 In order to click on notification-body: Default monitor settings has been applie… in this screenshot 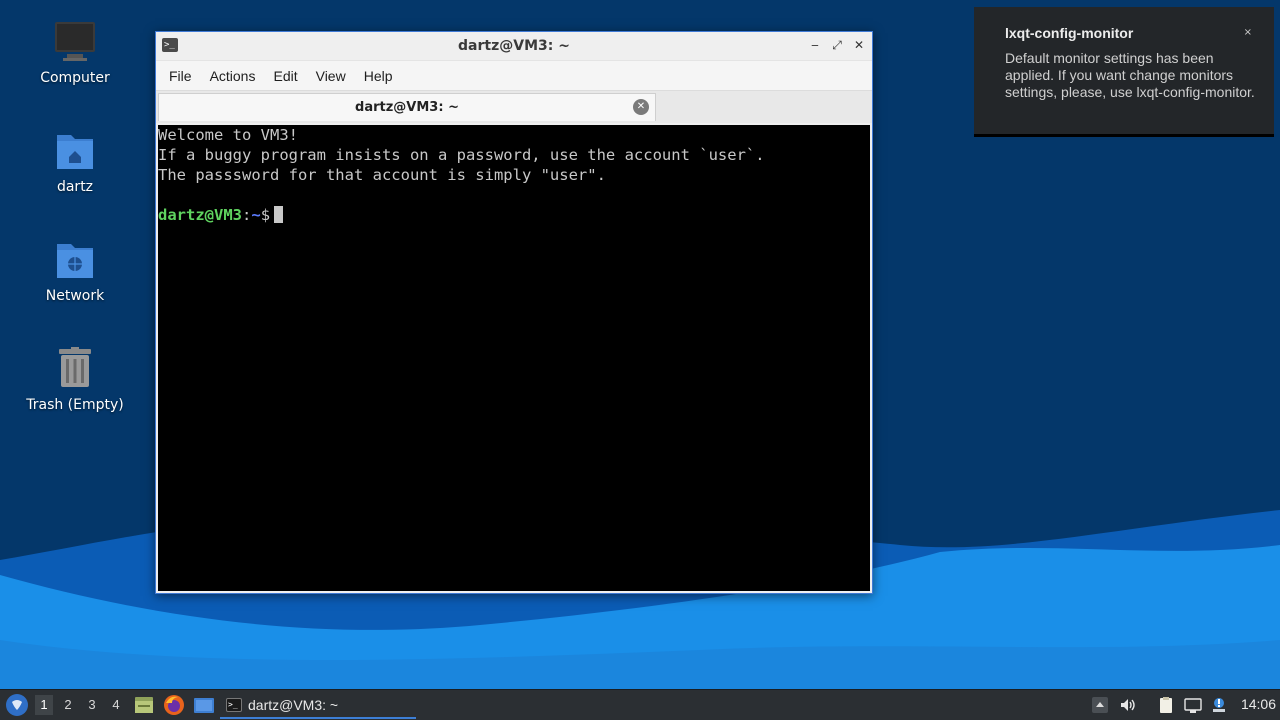, I will do `click(1130, 75)`.